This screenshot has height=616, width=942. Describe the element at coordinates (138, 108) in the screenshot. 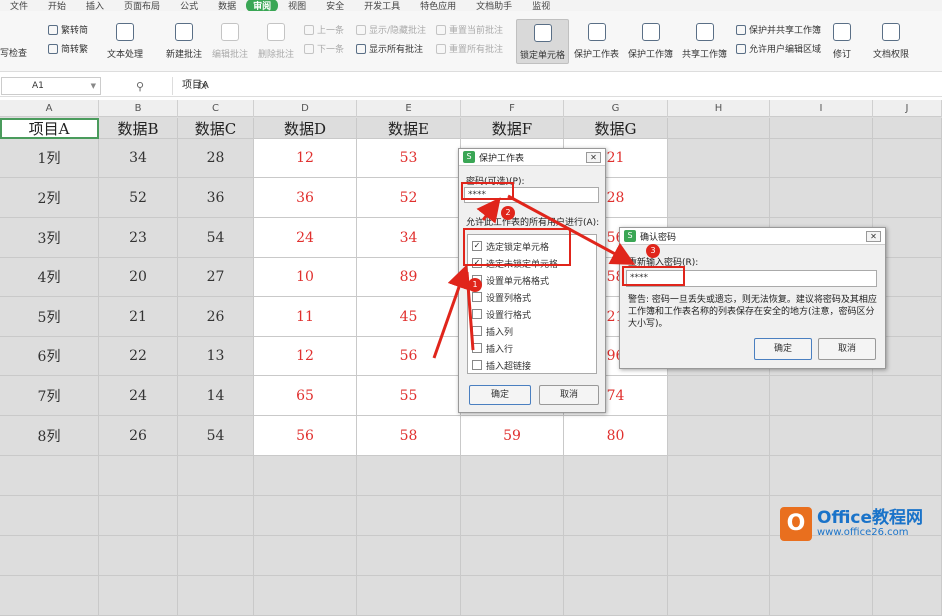

I see `column-header-B: B` at that location.